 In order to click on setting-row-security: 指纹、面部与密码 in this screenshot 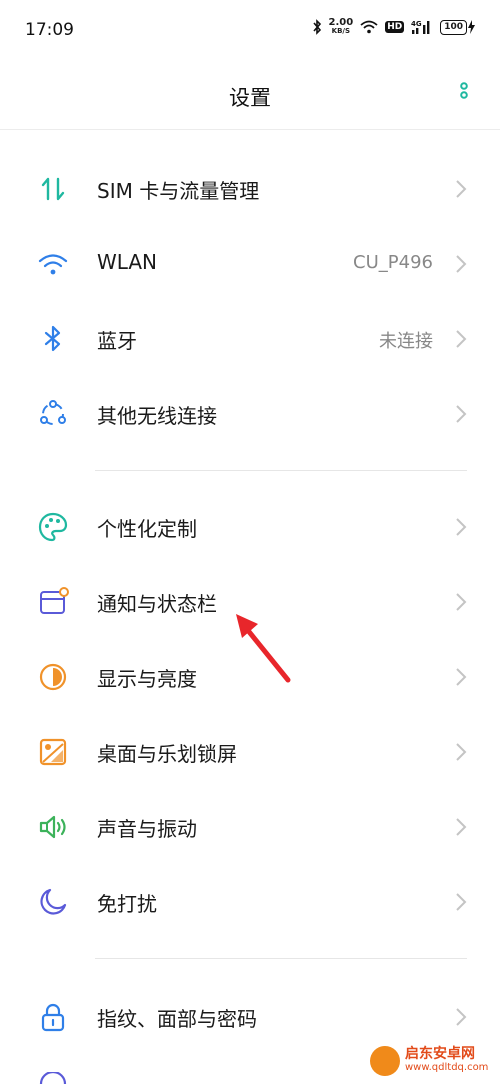, I will do `click(250, 1016)`.